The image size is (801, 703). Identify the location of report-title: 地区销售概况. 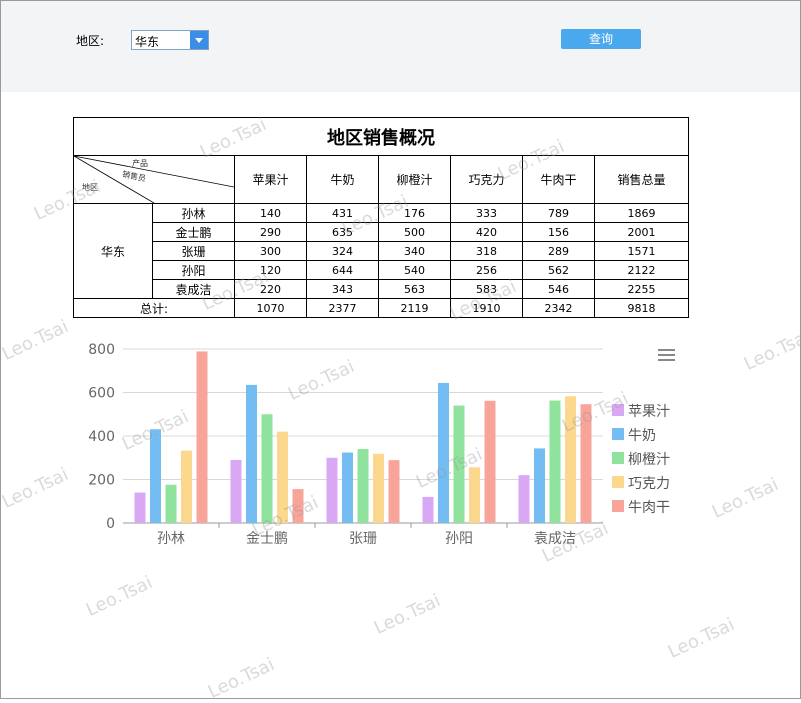
(381, 136).